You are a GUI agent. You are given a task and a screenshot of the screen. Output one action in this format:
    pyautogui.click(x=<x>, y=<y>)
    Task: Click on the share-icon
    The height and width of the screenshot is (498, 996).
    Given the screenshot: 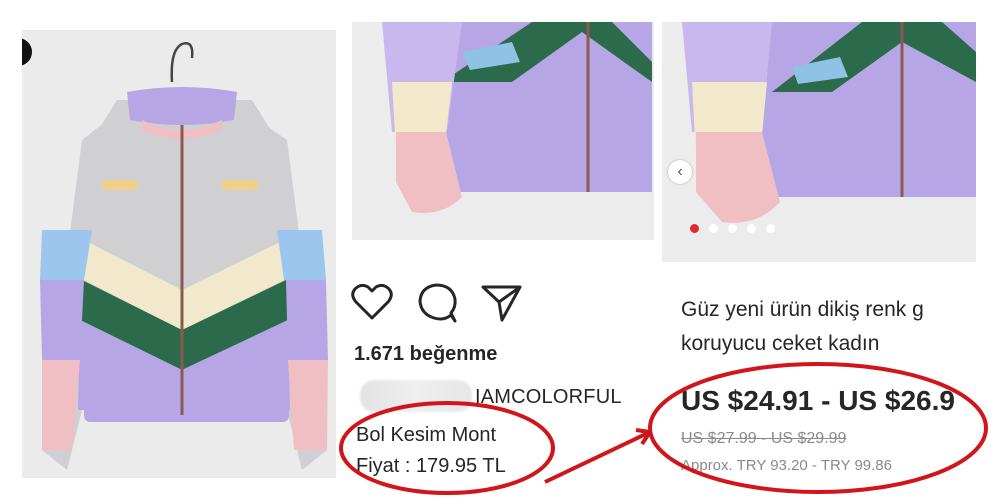 What is the action you would take?
    pyautogui.click(x=502, y=303)
    